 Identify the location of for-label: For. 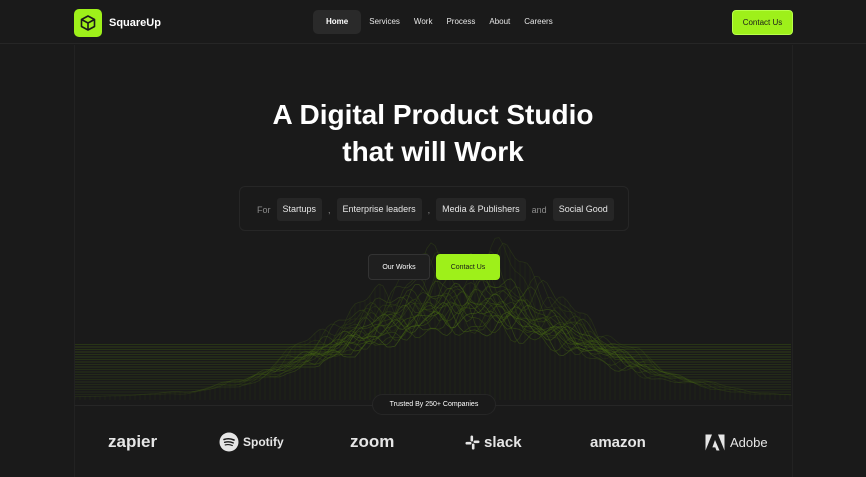
(264, 209).